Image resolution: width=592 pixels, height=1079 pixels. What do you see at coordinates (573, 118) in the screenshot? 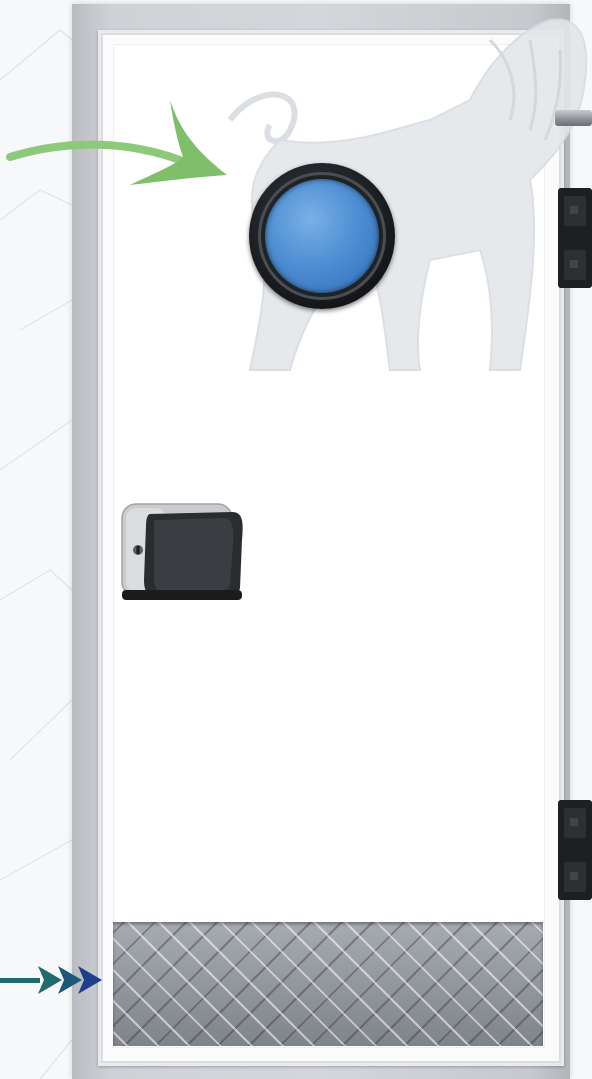
I see `closer-rod` at bounding box center [573, 118].